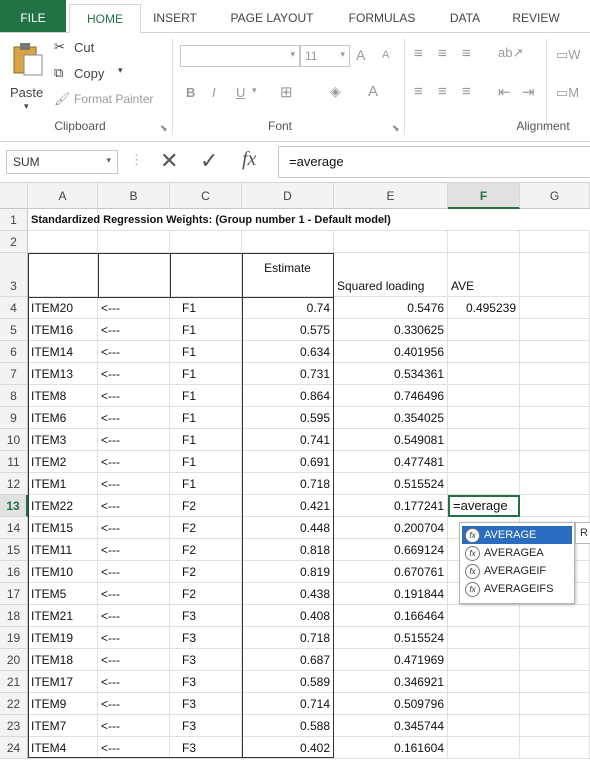 Image resolution: width=590 pixels, height=768 pixels. Describe the element at coordinates (555, 726) in the screenshot. I see `cell-g23` at that location.